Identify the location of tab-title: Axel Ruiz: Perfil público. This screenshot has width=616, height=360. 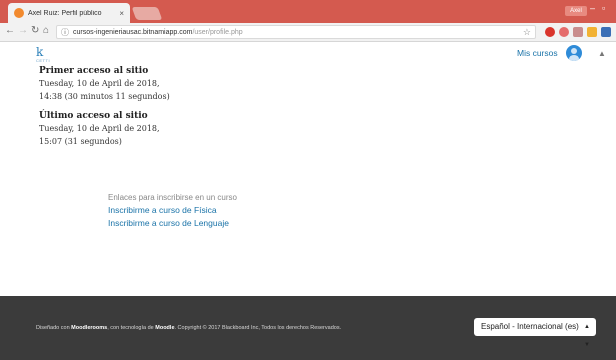
(65, 13).